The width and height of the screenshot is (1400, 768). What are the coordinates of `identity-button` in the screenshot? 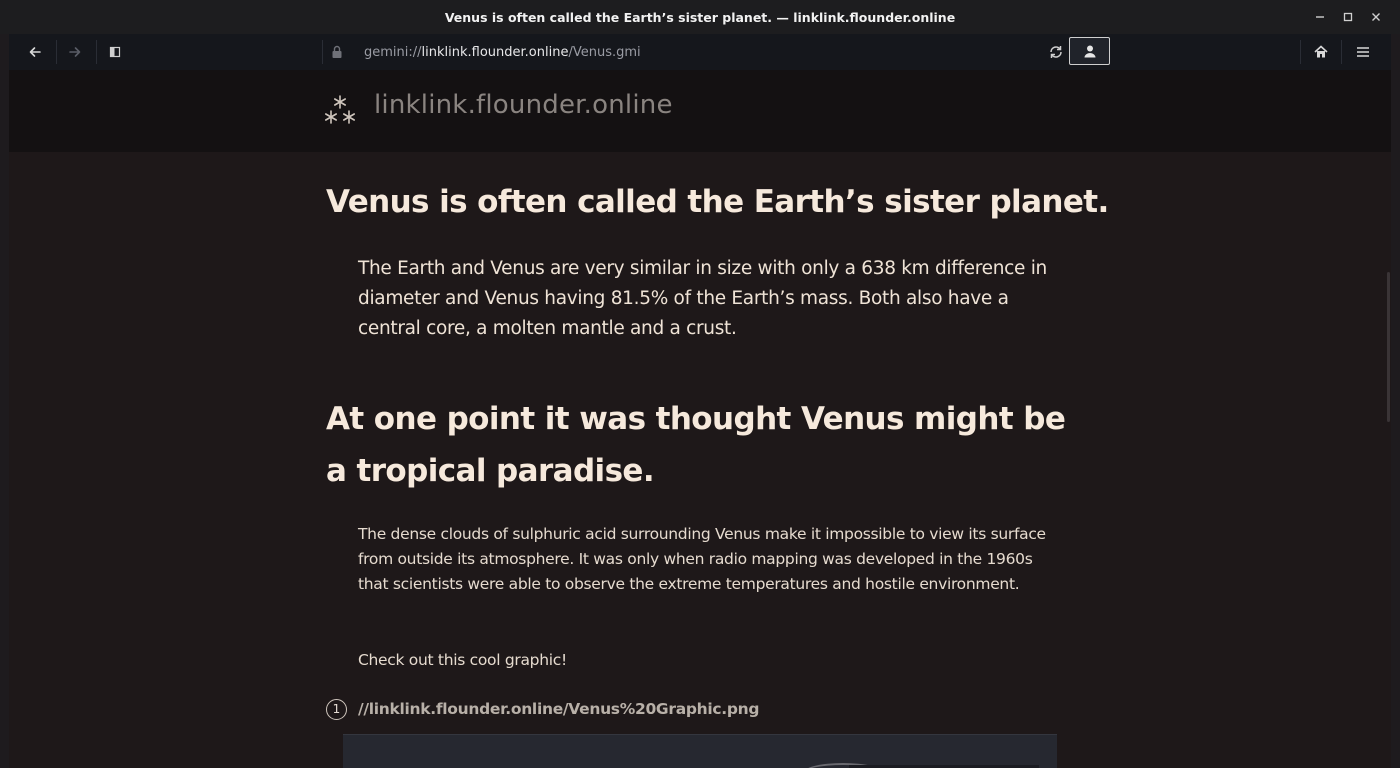 It's located at (1089, 51).